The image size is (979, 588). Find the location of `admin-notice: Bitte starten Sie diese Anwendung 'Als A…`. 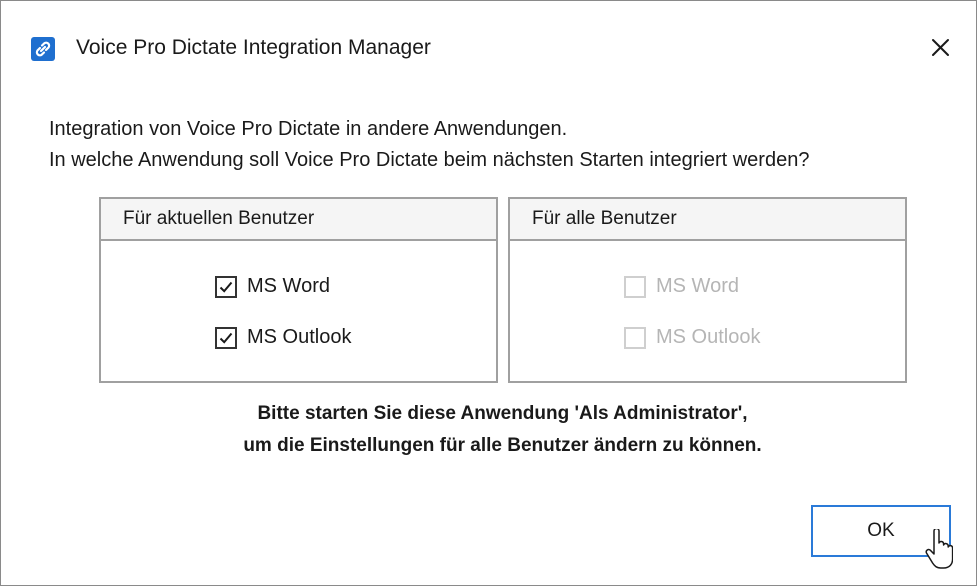

admin-notice: Bitte starten Sie diese Anwendung 'Als A… is located at coordinates (490, 430).